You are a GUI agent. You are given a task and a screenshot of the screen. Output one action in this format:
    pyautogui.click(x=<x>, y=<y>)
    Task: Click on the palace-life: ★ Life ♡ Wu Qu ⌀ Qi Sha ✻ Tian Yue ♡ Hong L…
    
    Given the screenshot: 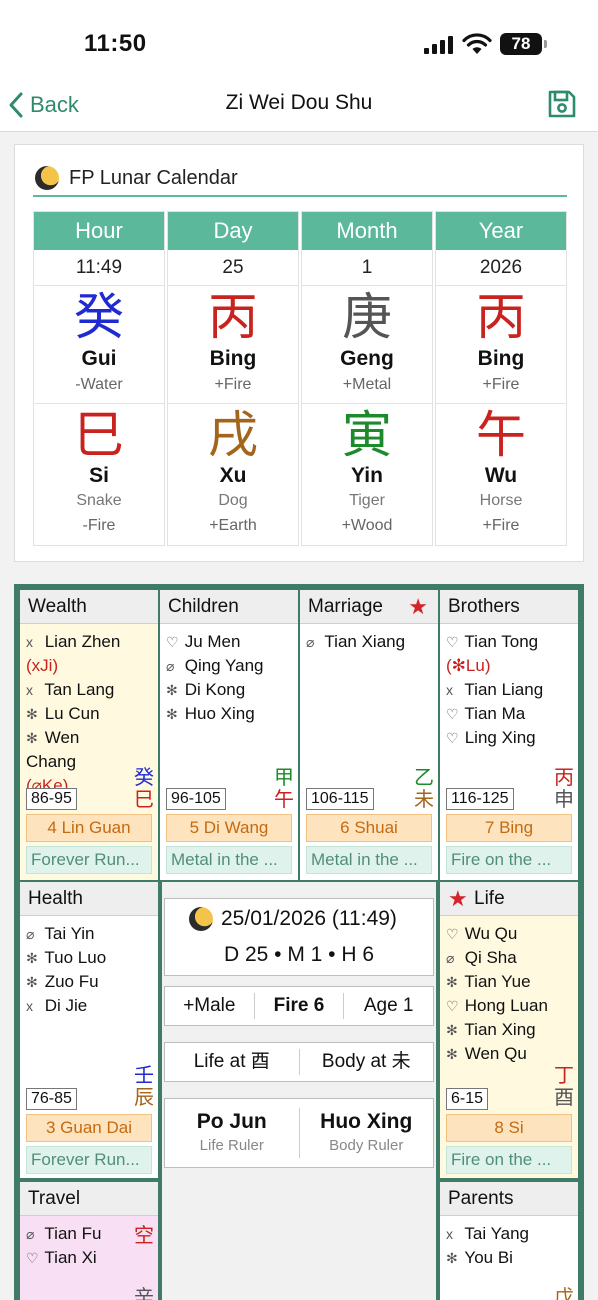 What is the action you would take?
    pyautogui.click(x=509, y=1030)
    